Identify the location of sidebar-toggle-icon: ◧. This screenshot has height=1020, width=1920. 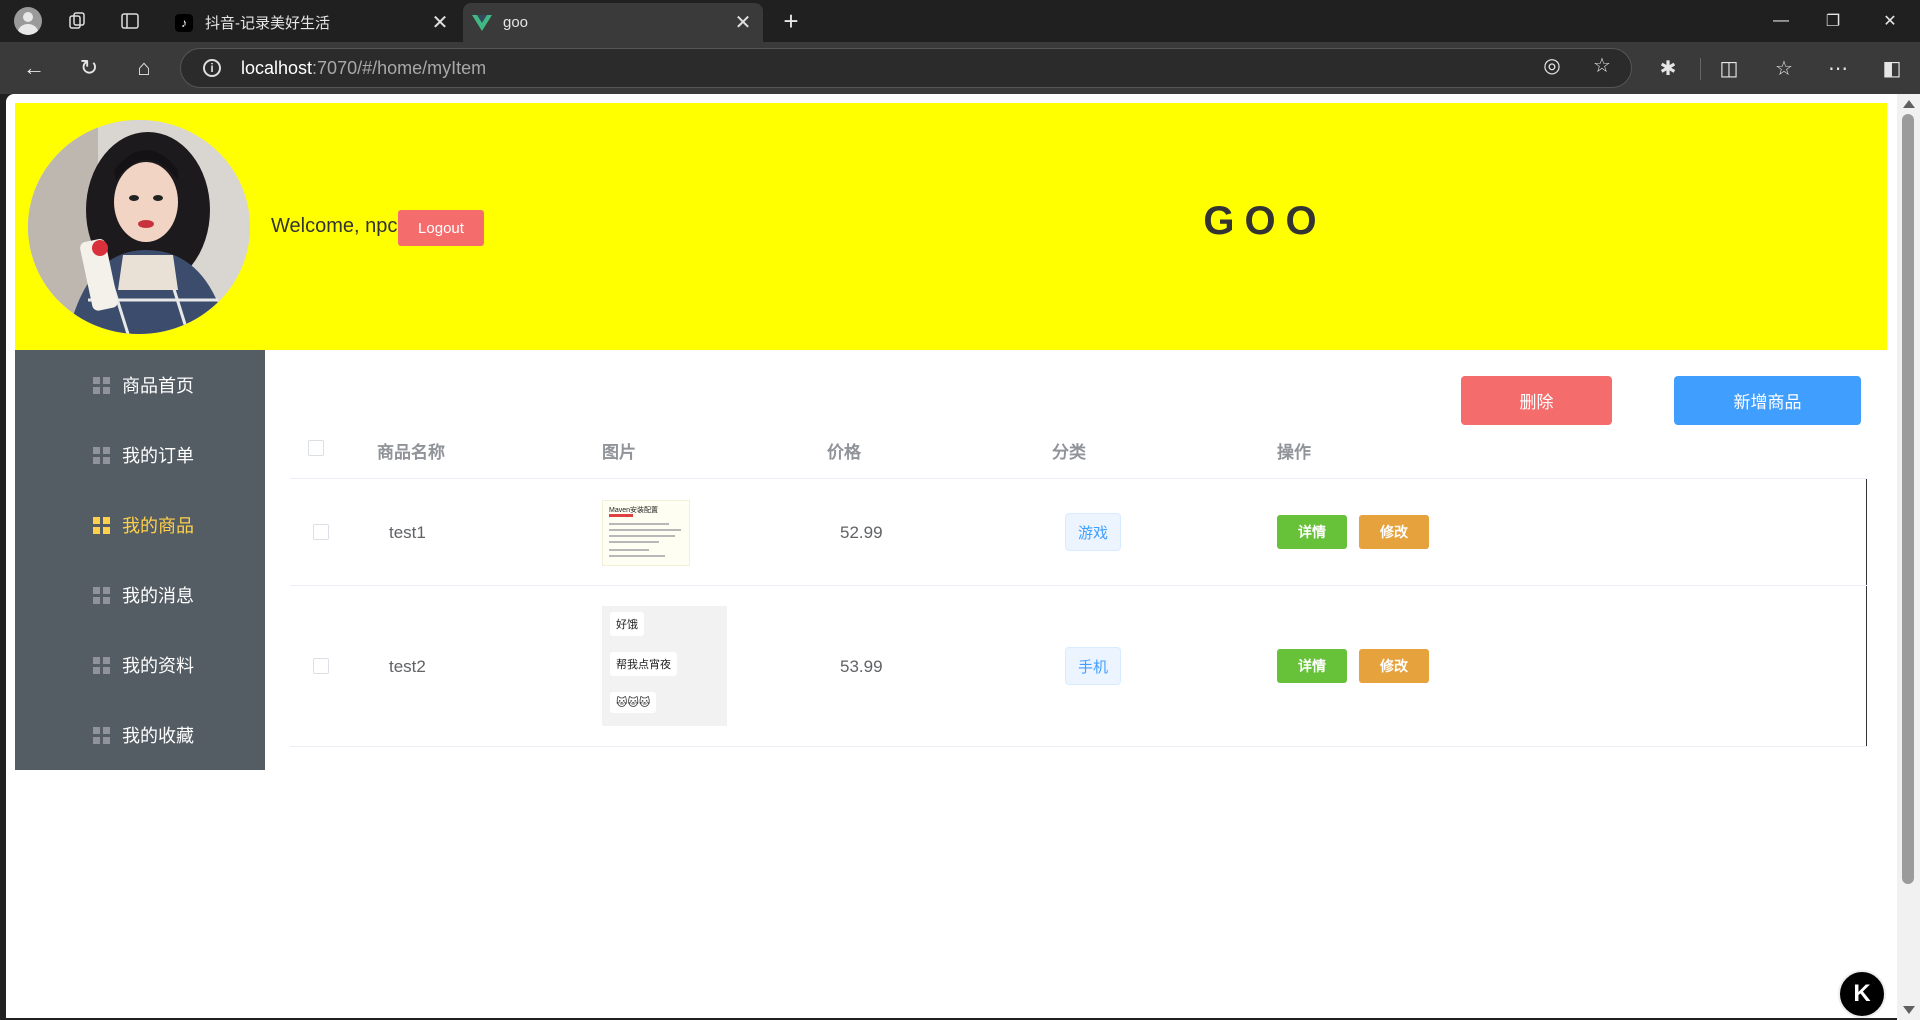
(1892, 68).